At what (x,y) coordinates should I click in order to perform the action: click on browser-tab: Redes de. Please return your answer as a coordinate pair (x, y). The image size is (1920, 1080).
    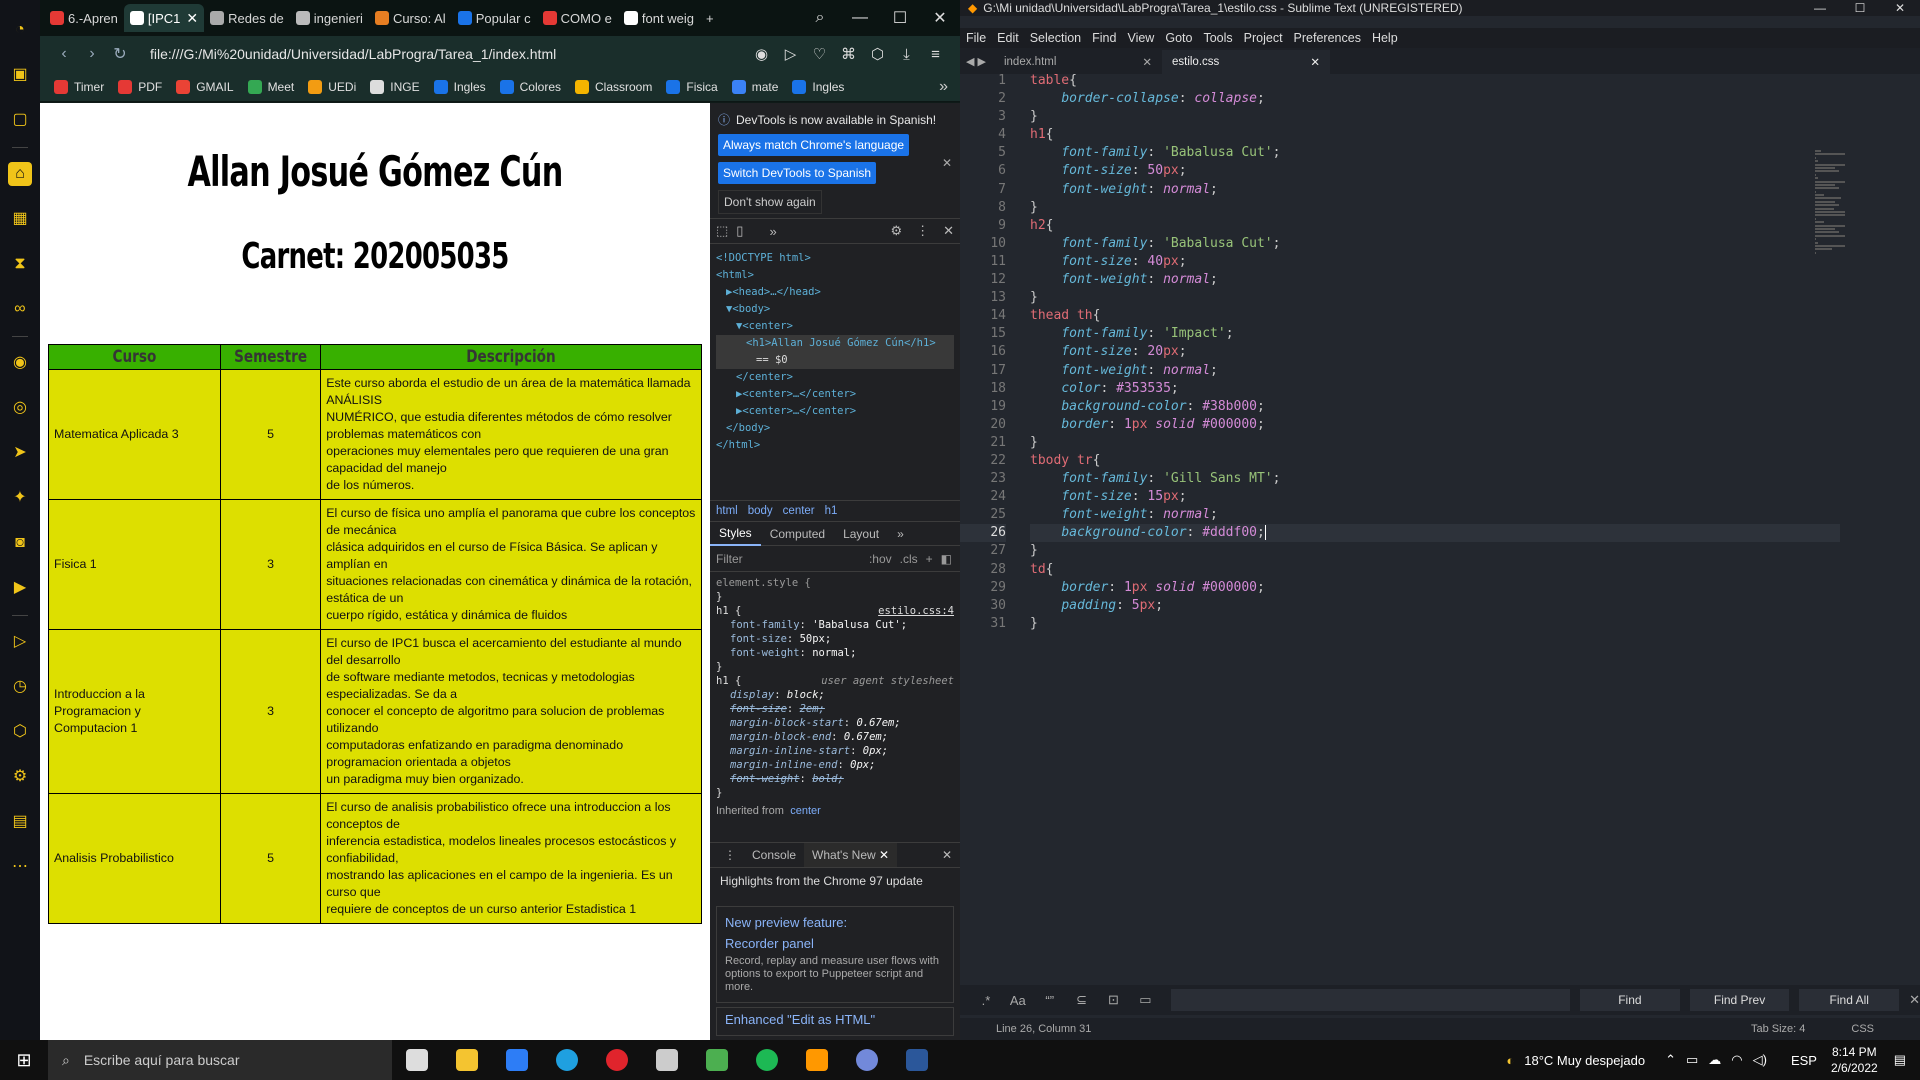
    Looking at the image, I should click on (247, 18).